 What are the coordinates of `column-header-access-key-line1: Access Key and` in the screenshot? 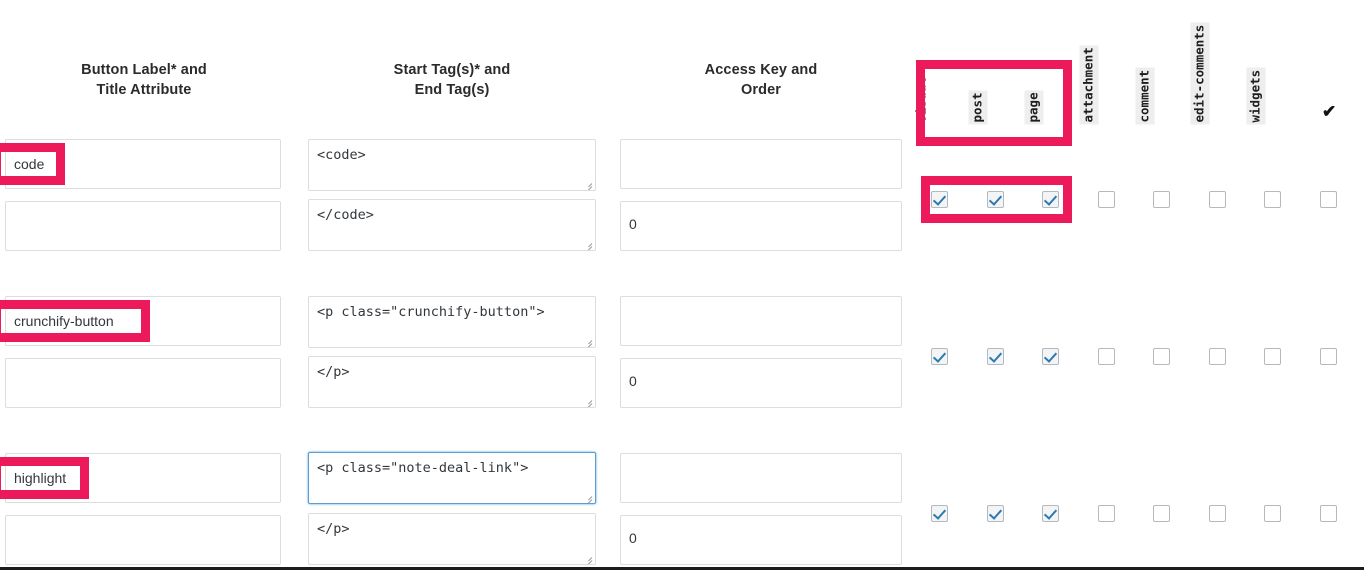 It's located at (761, 70).